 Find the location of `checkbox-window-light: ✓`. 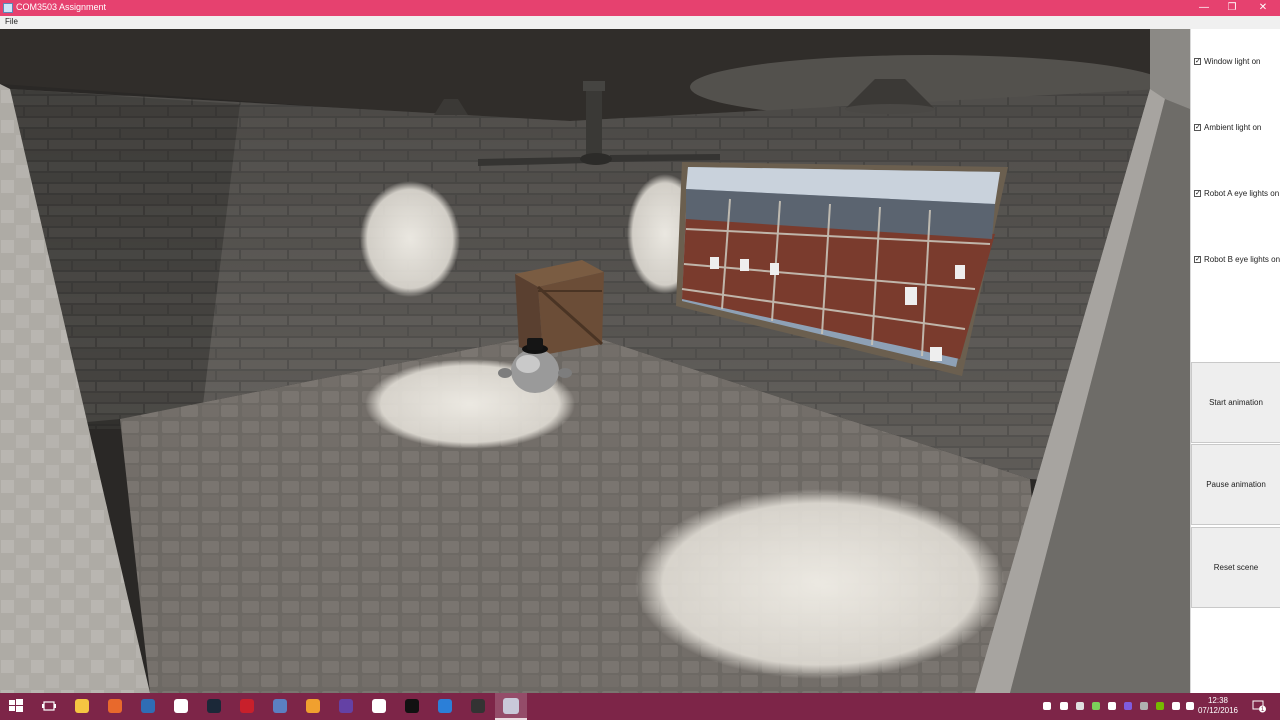

checkbox-window-light: ✓ is located at coordinates (1197, 61).